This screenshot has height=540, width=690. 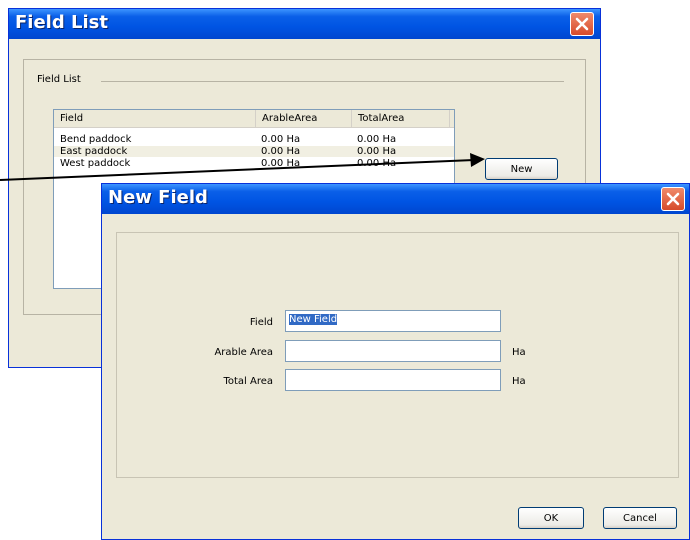 I want to click on arable-area-unit: Ha, so click(x=519, y=352).